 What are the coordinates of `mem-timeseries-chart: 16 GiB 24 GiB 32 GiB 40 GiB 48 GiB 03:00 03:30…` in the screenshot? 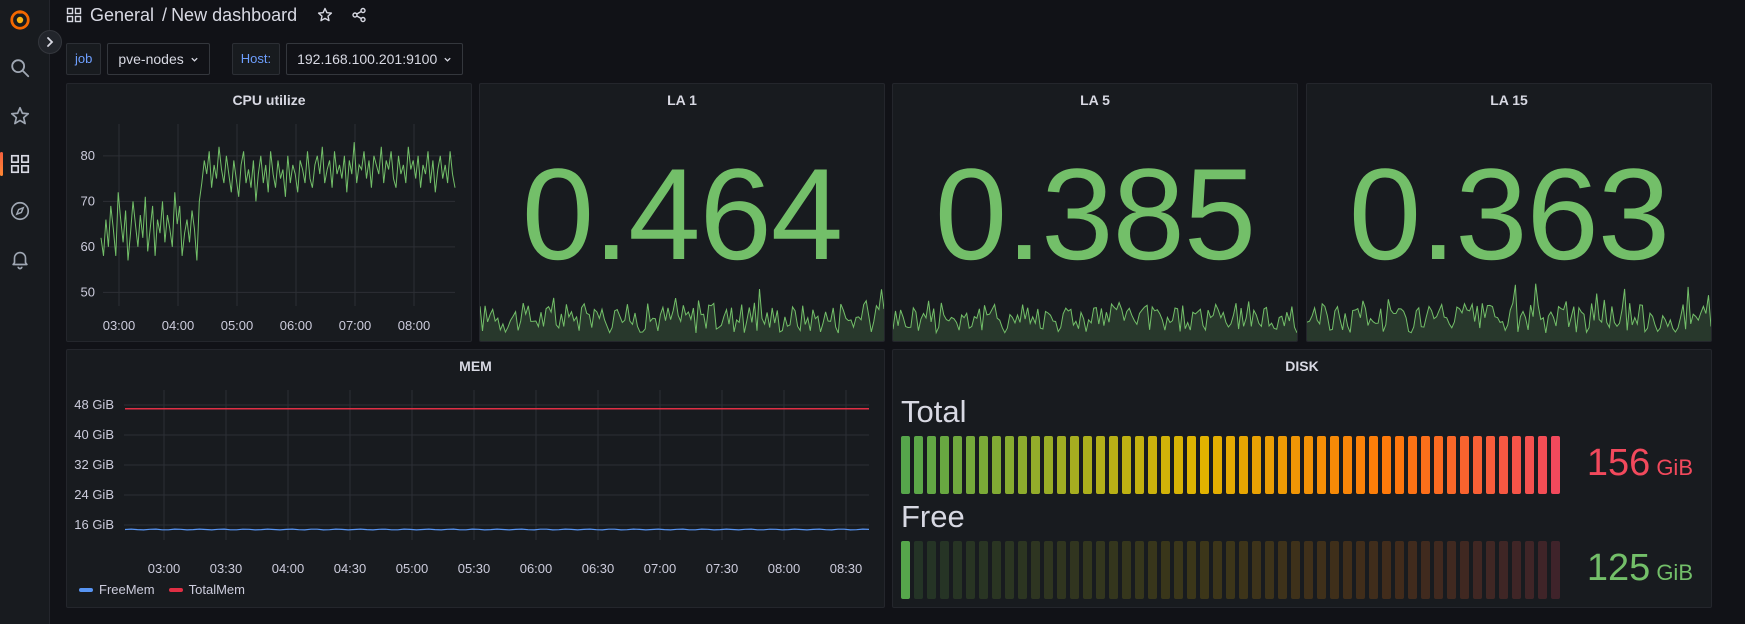 It's located at (472, 483).